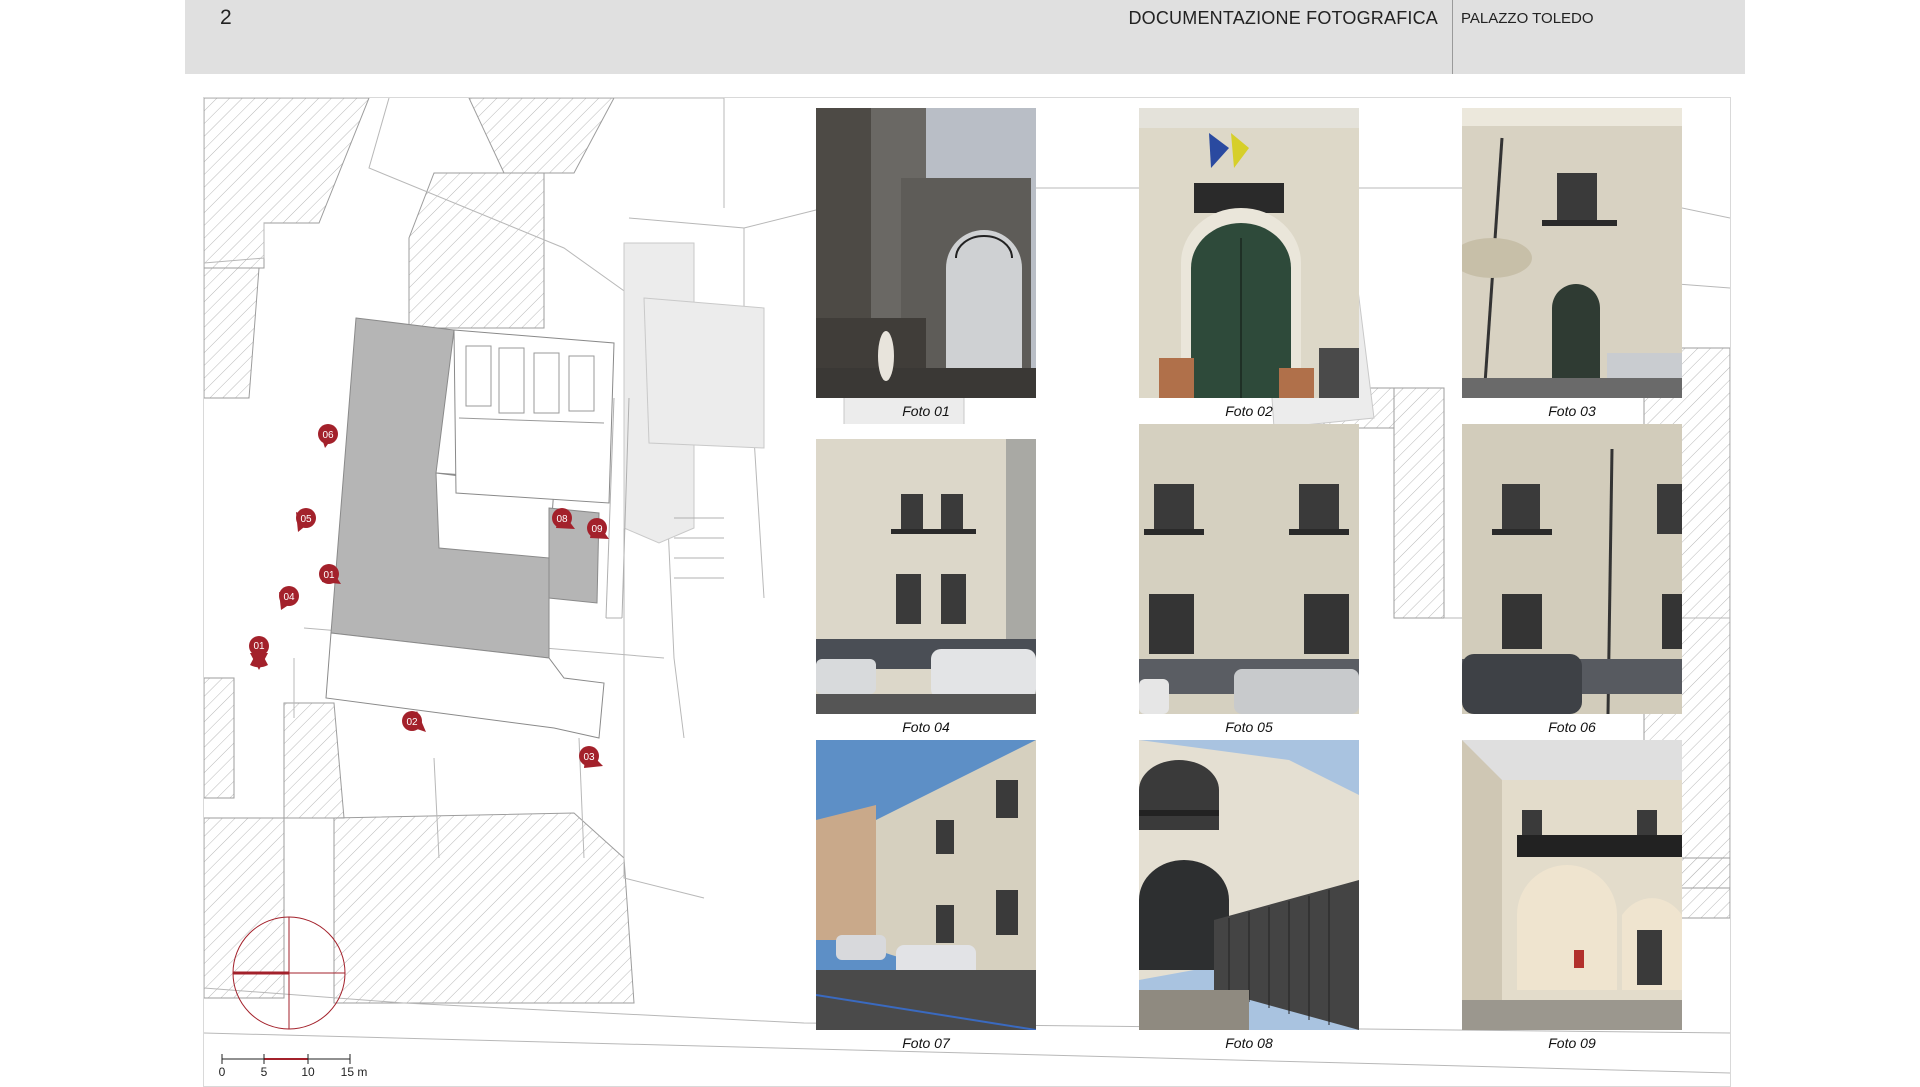 Image resolution: width=1920 pixels, height=1087 pixels. Describe the element at coordinates (308, 1072) in the screenshot. I see `scale-tick-label: 10` at that location.